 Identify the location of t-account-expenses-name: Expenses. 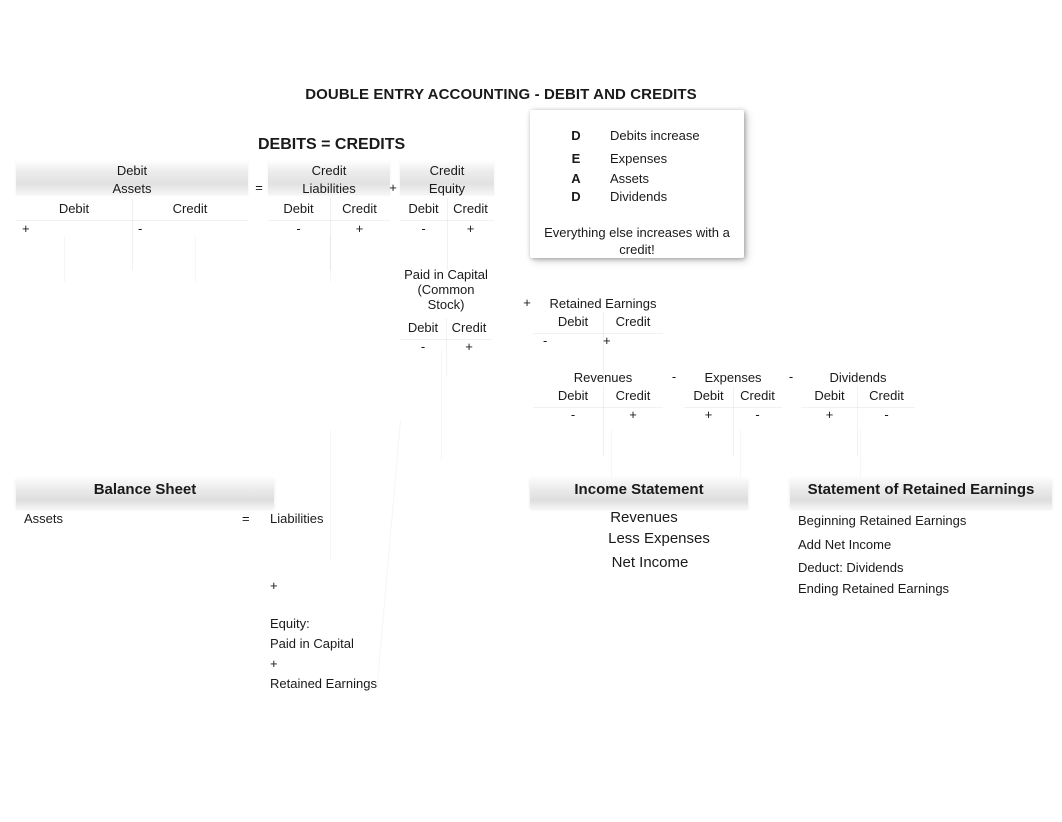
(733, 377).